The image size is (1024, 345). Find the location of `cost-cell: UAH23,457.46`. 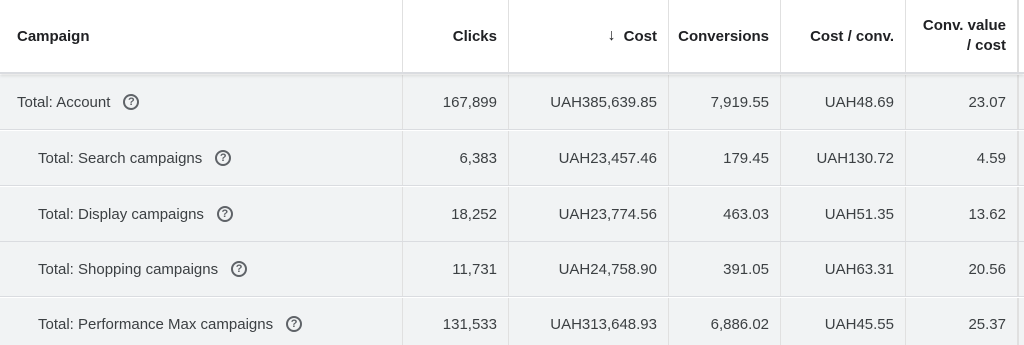

cost-cell: UAH23,457.46 is located at coordinates (589, 158).